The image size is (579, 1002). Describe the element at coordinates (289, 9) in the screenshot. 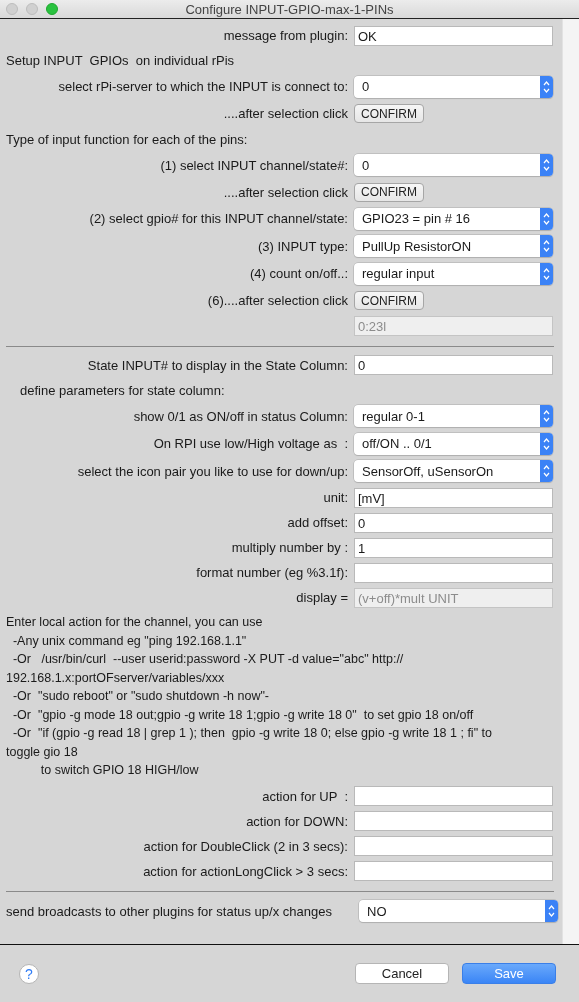

I see `window-title: Configure INPUT-GPIO-max-1-PINs` at that location.